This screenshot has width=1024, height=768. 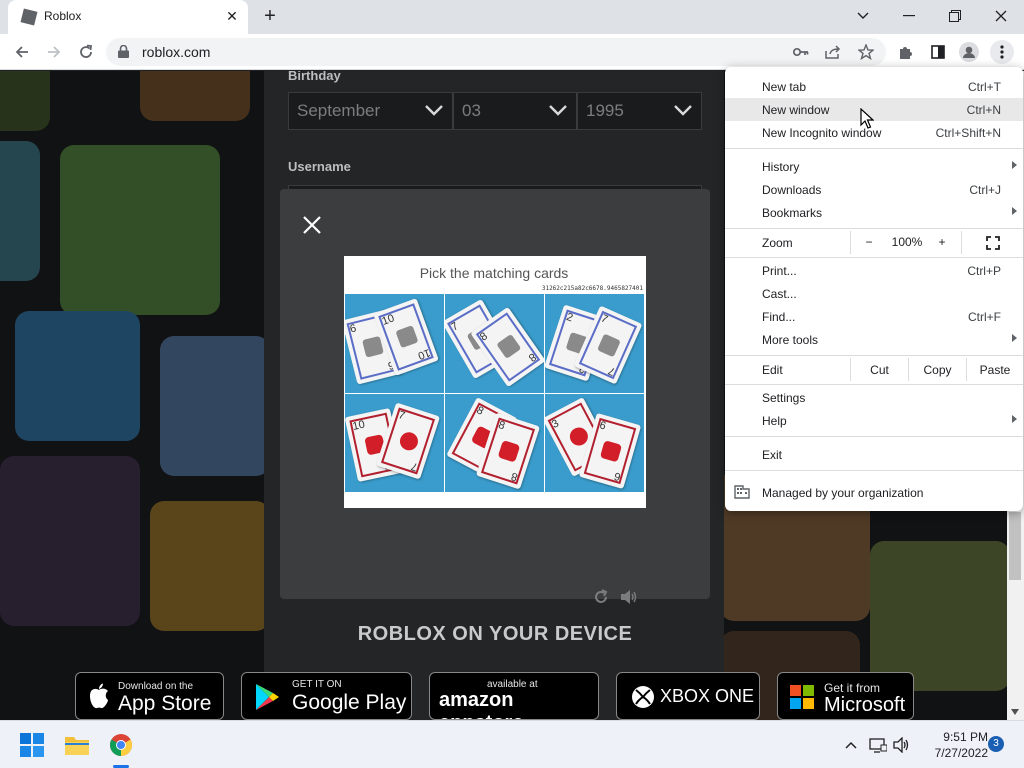 What do you see at coordinates (86, 52) in the screenshot?
I see `reload-button` at bounding box center [86, 52].